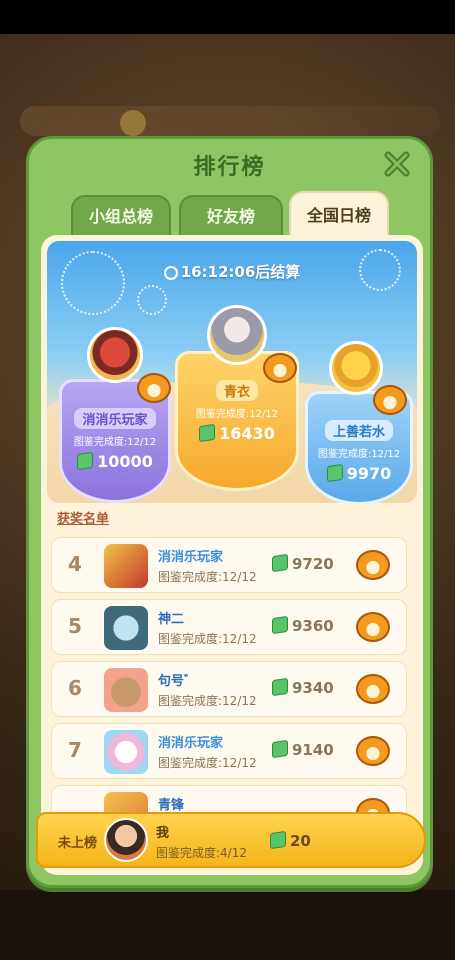 The height and width of the screenshot is (960, 455). I want to click on rank-number: 7, so click(75, 750).